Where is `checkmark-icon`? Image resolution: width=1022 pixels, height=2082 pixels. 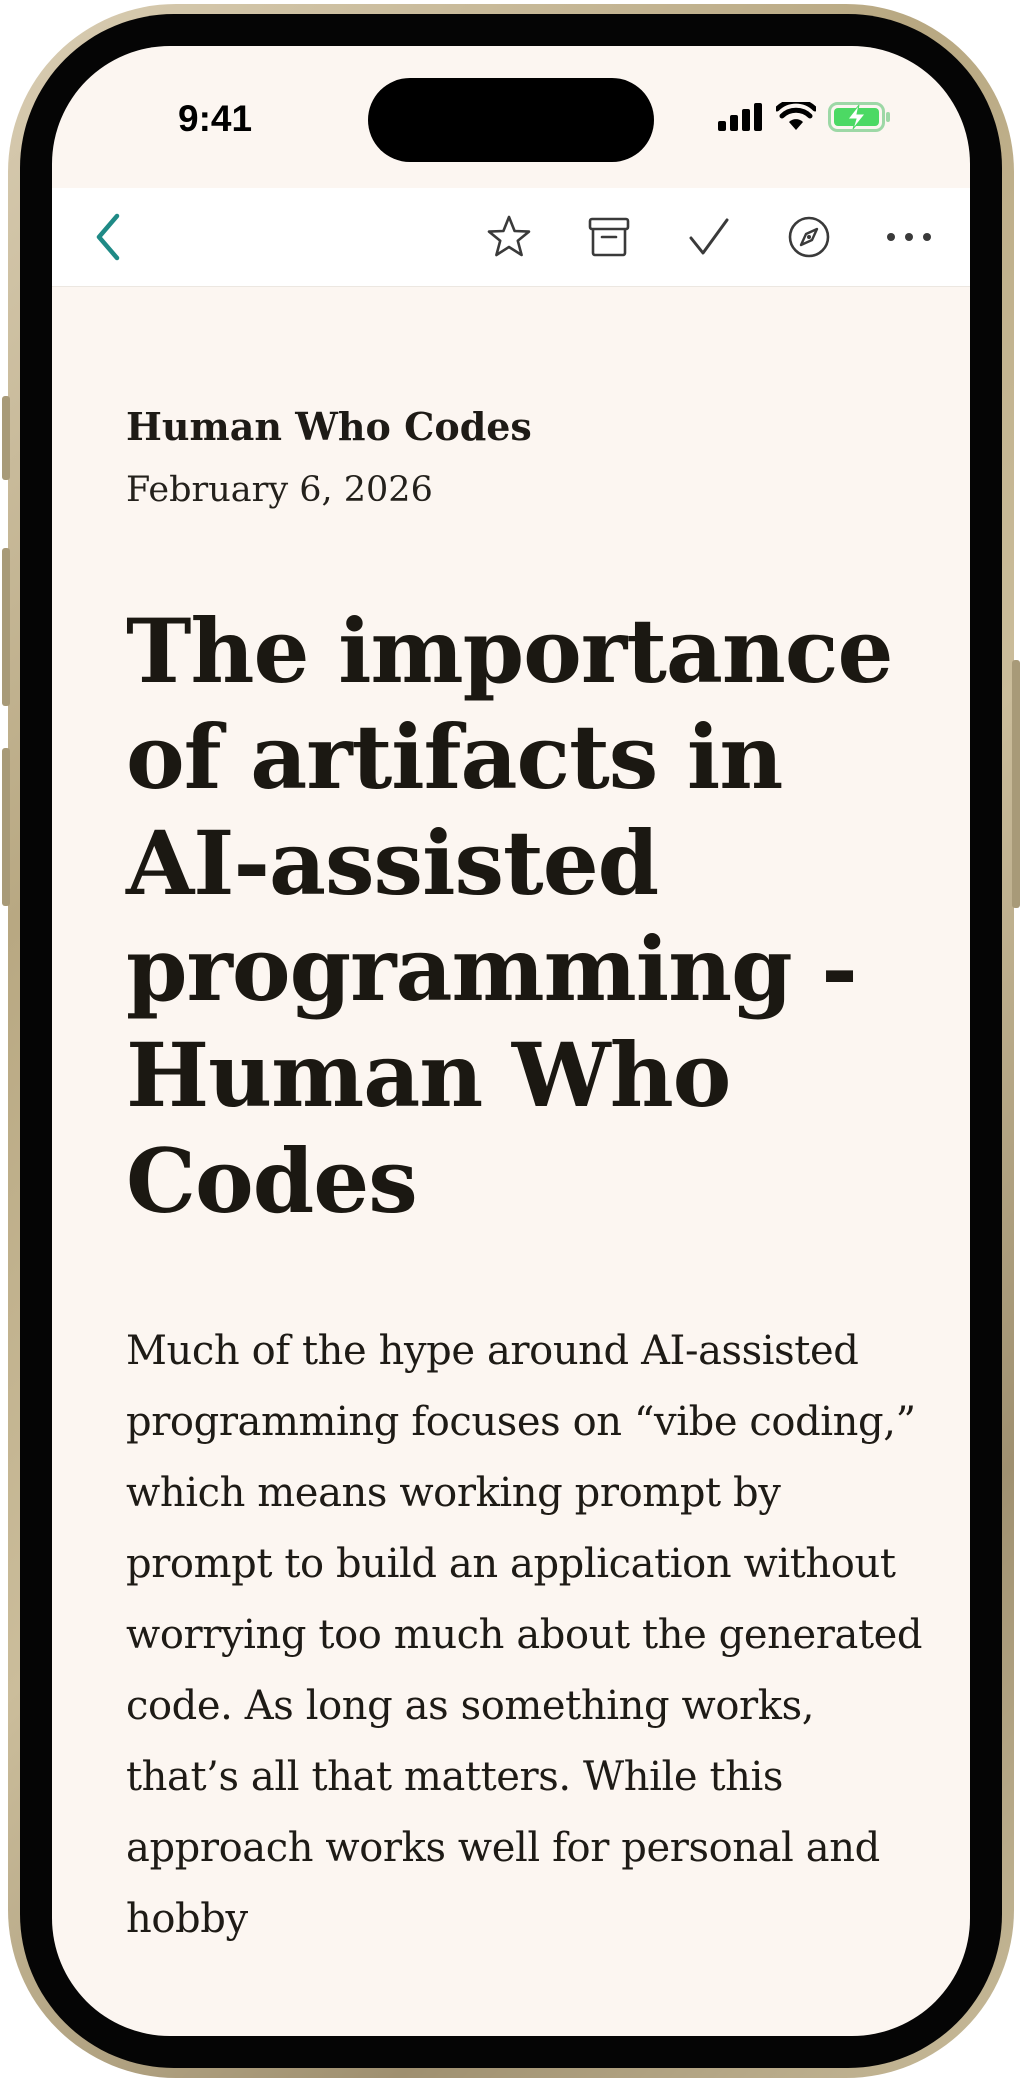
checkmark-icon is located at coordinates (709, 236).